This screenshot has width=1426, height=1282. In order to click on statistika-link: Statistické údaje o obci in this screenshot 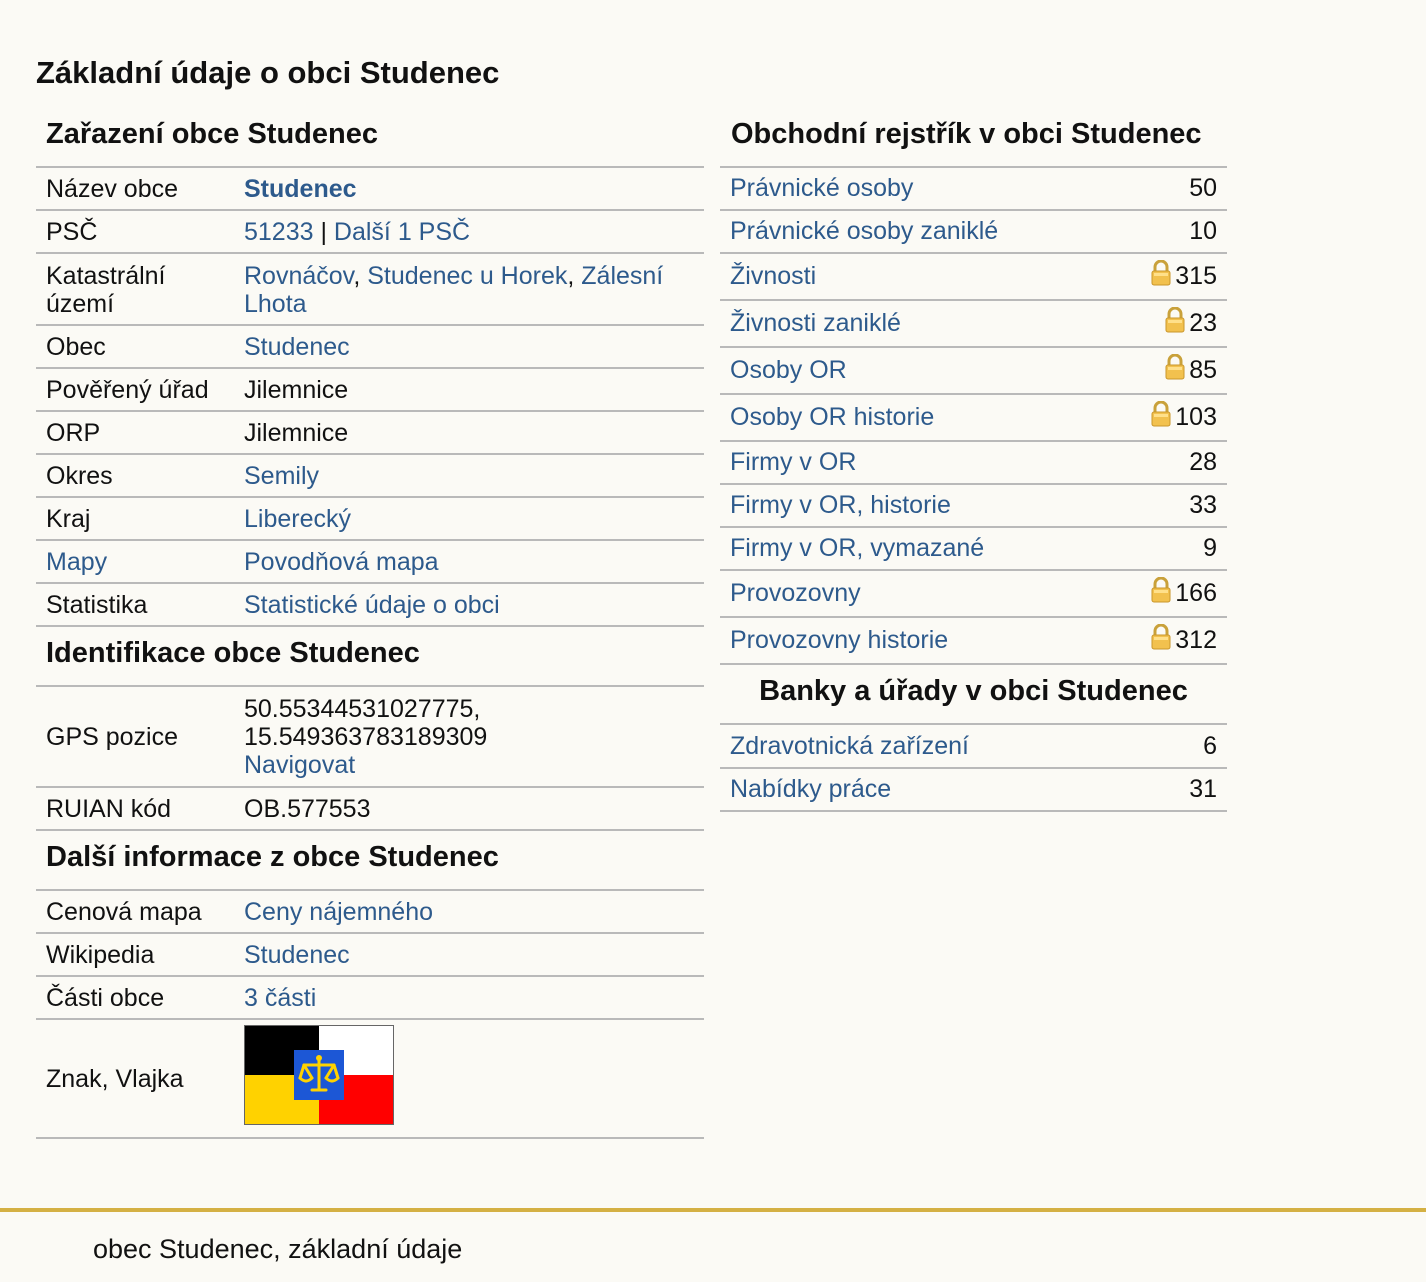, I will do `click(372, 605)`.